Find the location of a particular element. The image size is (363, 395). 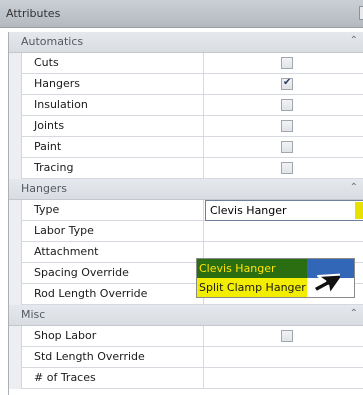

title-button-icon is located at coordinates (361, 13).